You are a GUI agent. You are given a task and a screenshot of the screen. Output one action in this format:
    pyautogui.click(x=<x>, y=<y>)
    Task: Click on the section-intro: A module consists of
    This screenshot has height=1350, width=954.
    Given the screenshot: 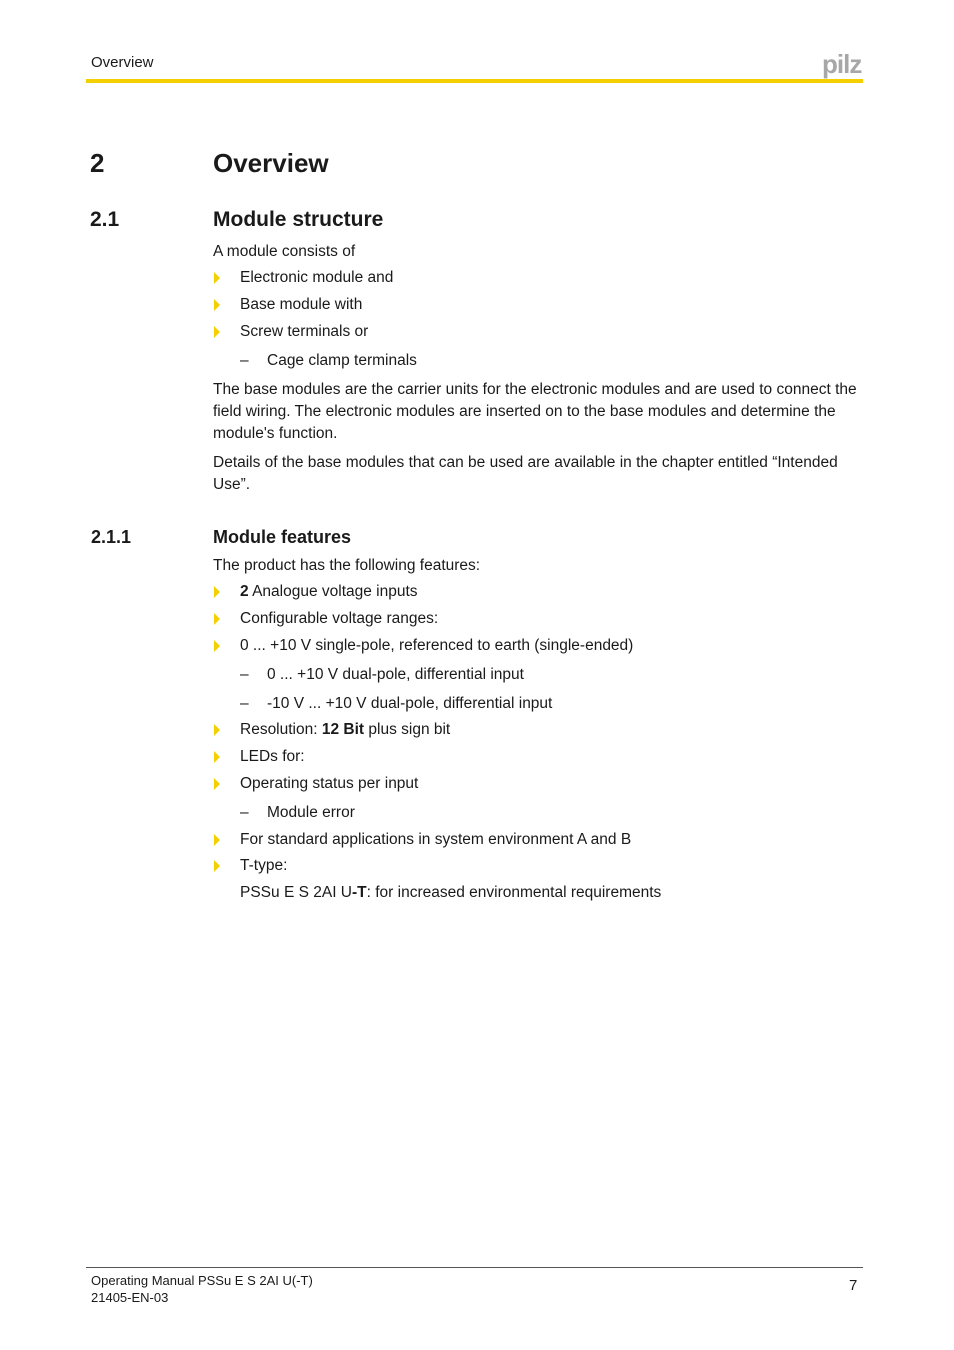 What is the action you would take?
    pyautogui.click(x=284, y=251)
    